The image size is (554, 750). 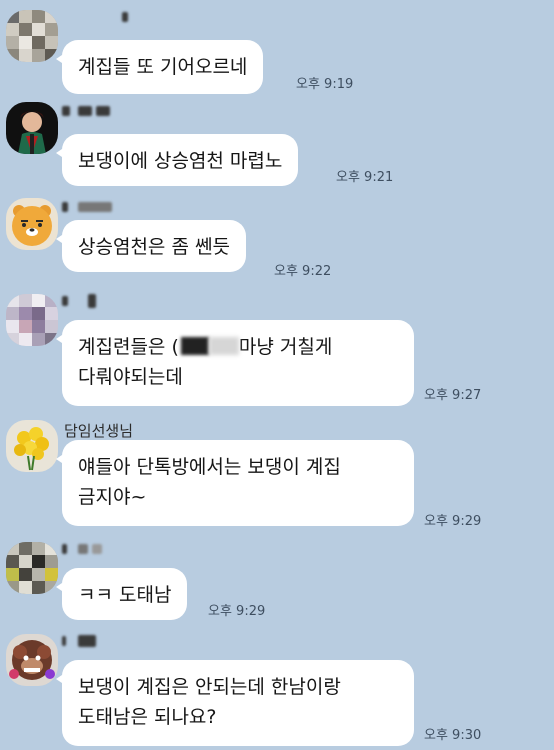 I want to click on message-text: 금지야~, so click(x=112, y=497).